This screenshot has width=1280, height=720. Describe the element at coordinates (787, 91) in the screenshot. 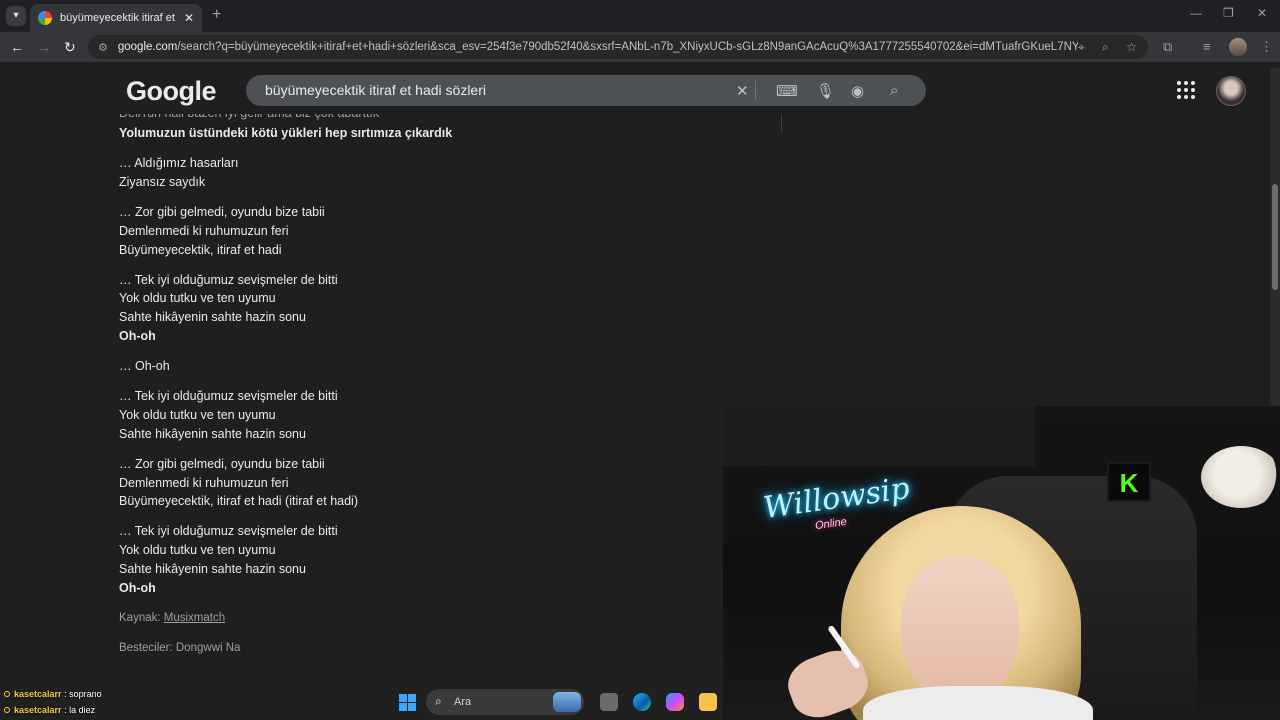

I see `keyboard-icon: ⌨` at that location.